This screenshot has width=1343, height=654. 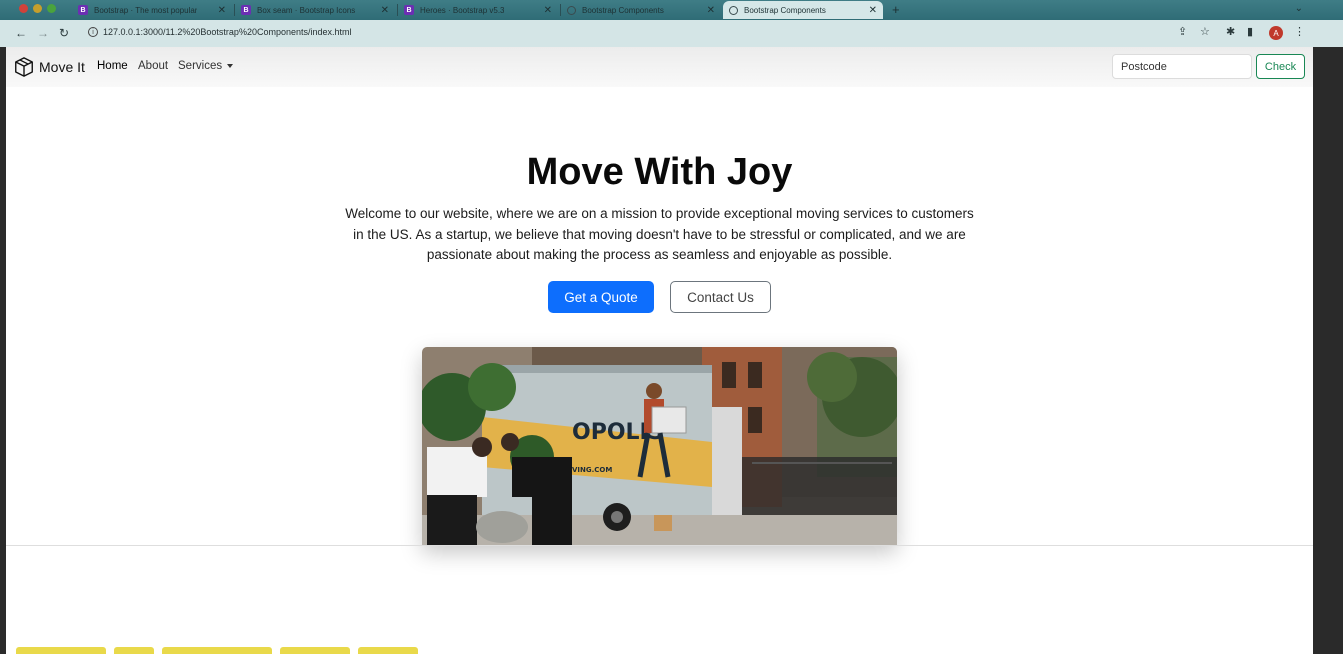 What do you see at coordinates (720, 297) in the screenshot?
I see `contact-us-button: Contact Us` at bounding box center [720, 297].